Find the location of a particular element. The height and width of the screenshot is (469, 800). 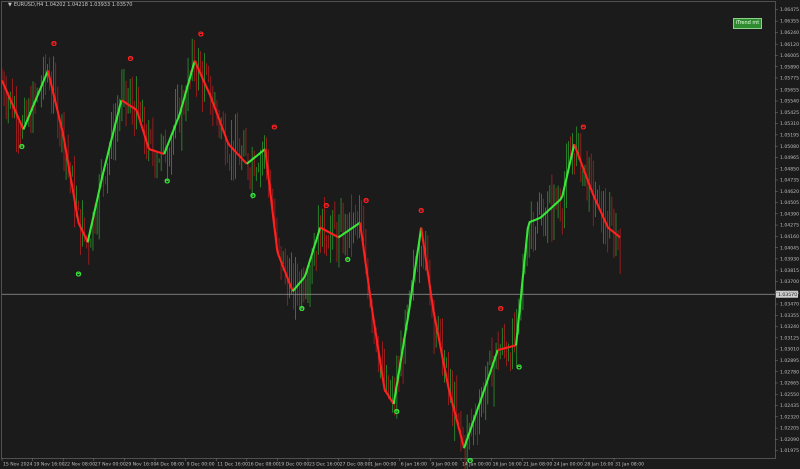

time-scale-label: 27 Dec 08:00 is located at coordinates (355, 465).